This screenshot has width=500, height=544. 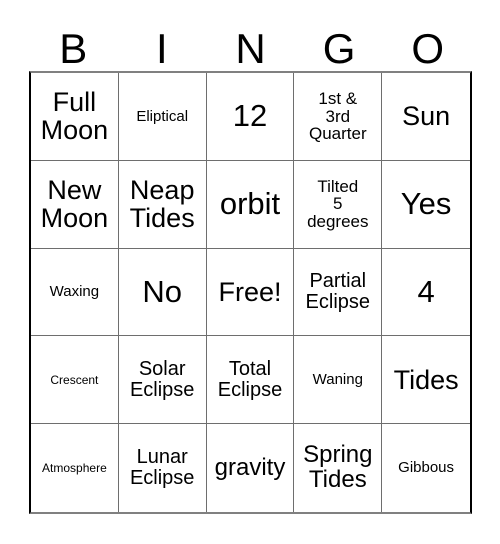 I want to click on bingo-cell-r4c5: Tides, so click(x=426, y=380).